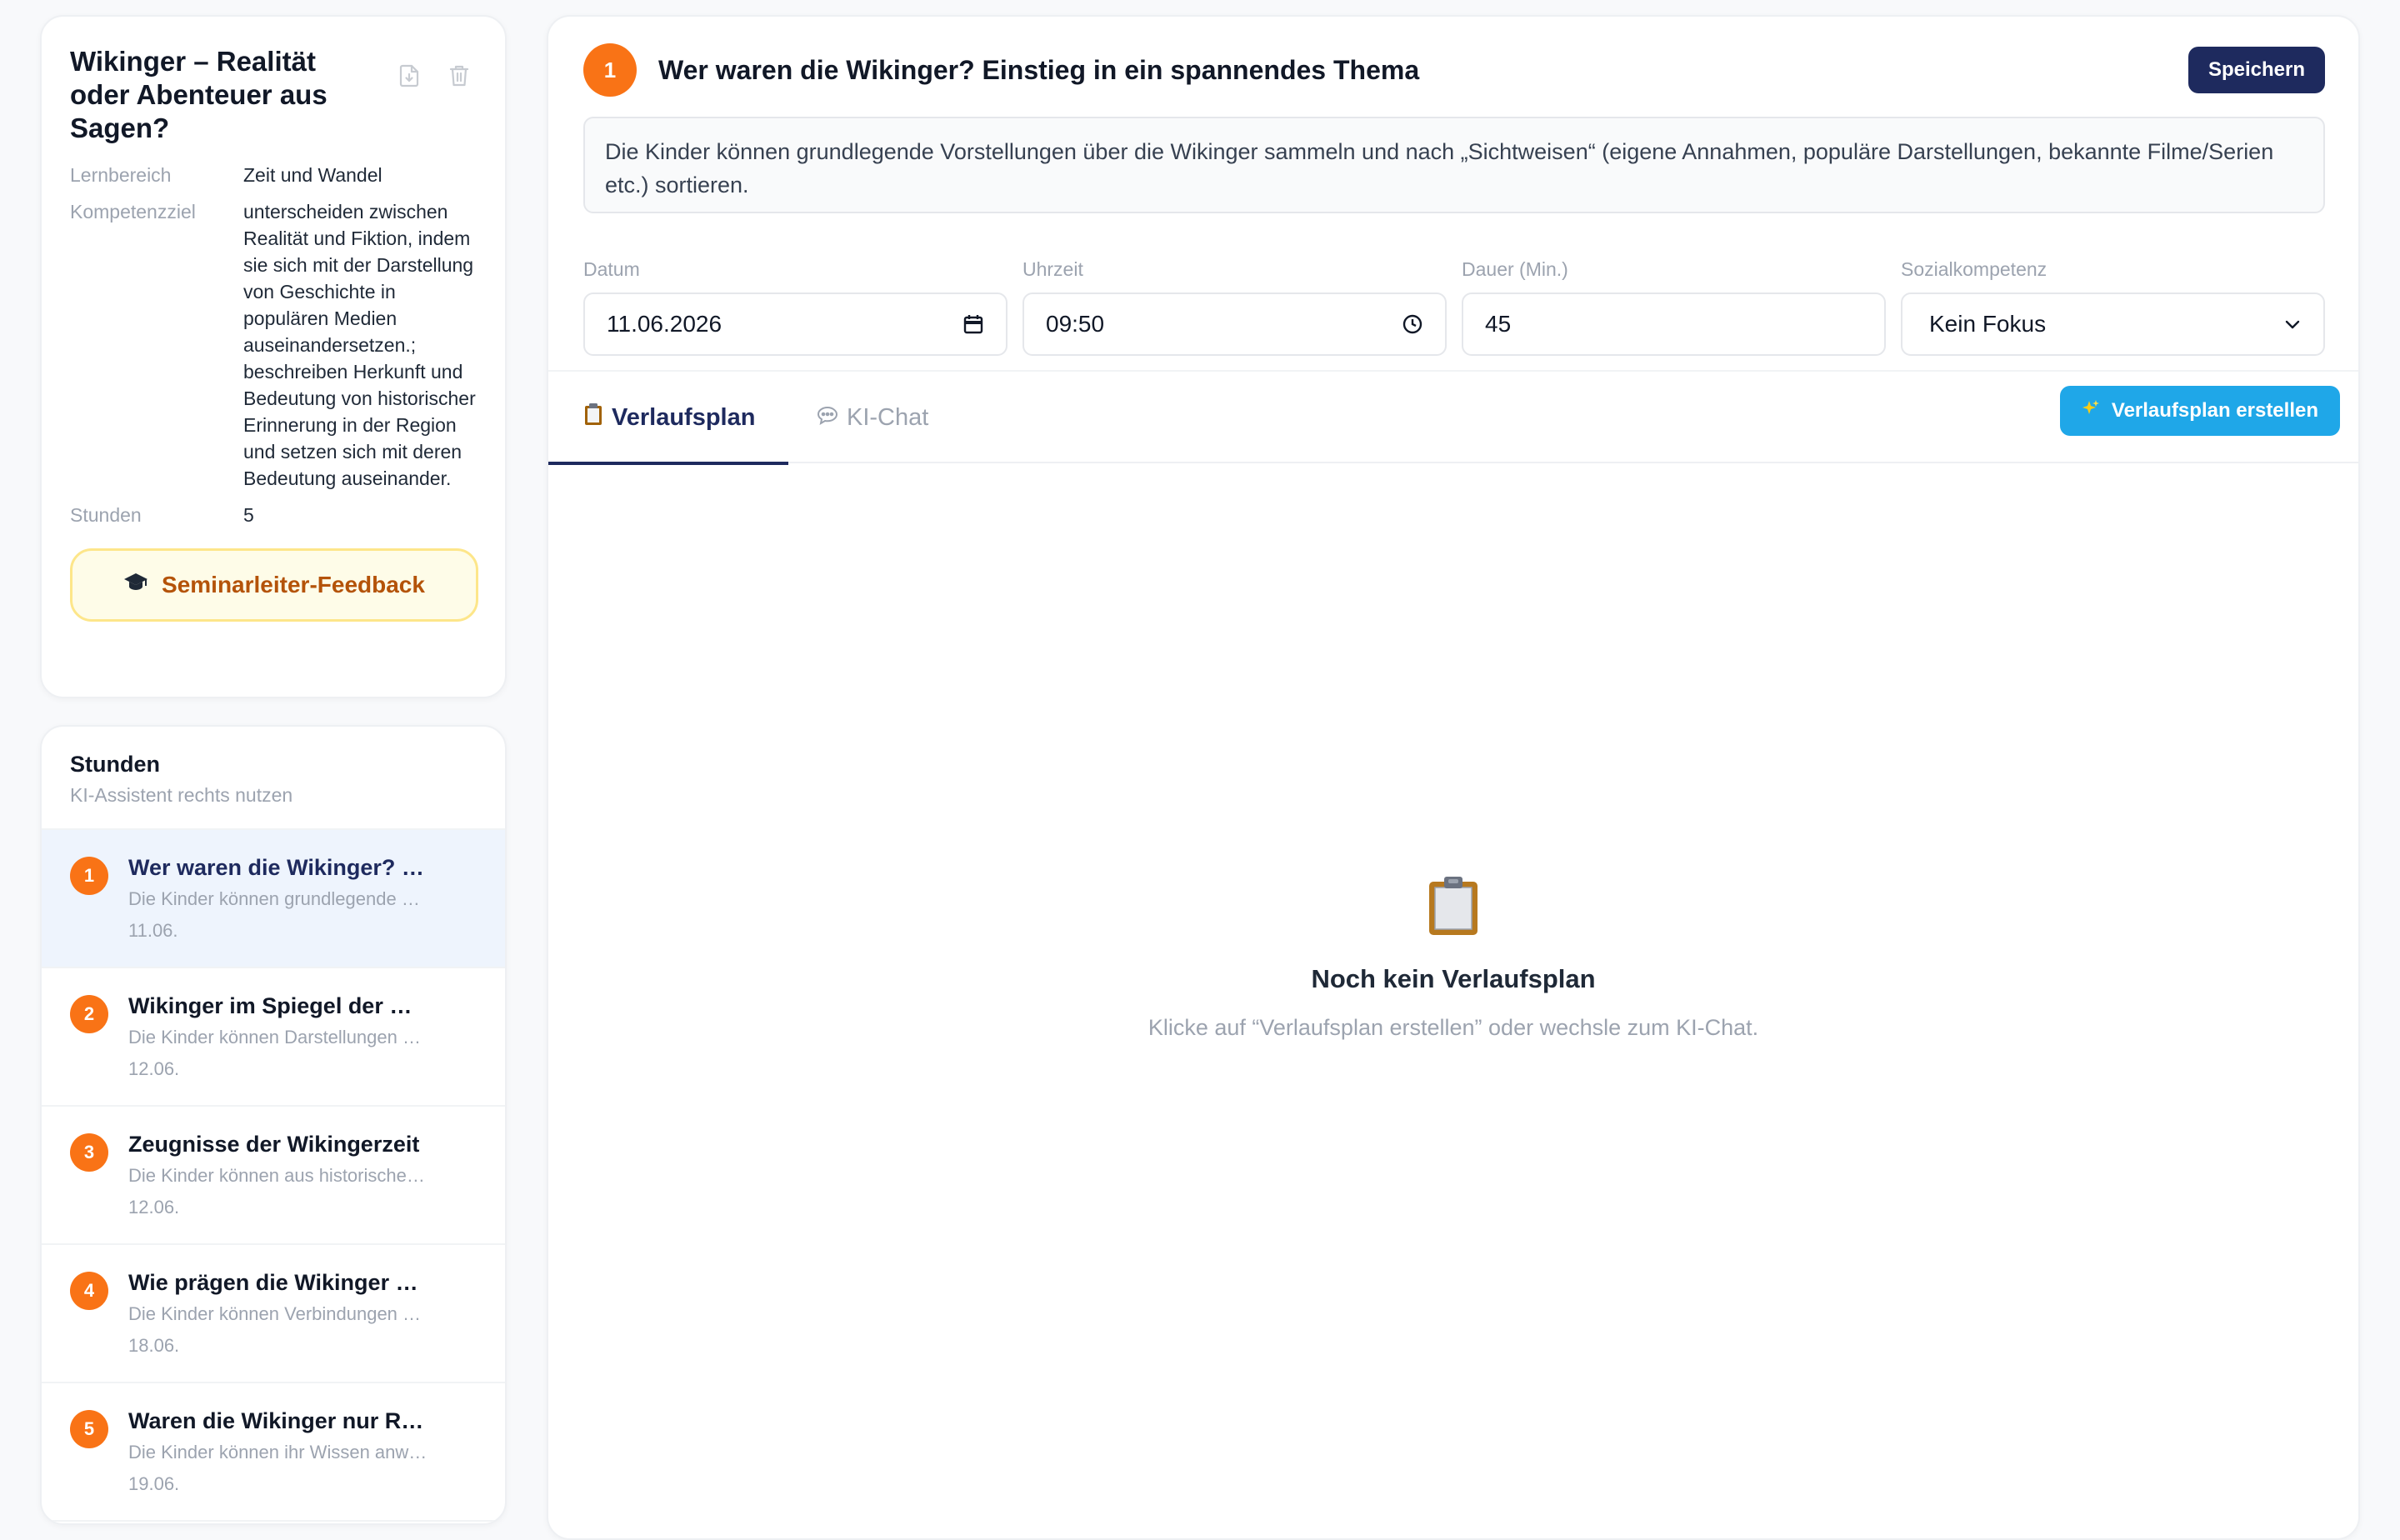  I want to click on time-input: 09:50, so click(1234, 324).